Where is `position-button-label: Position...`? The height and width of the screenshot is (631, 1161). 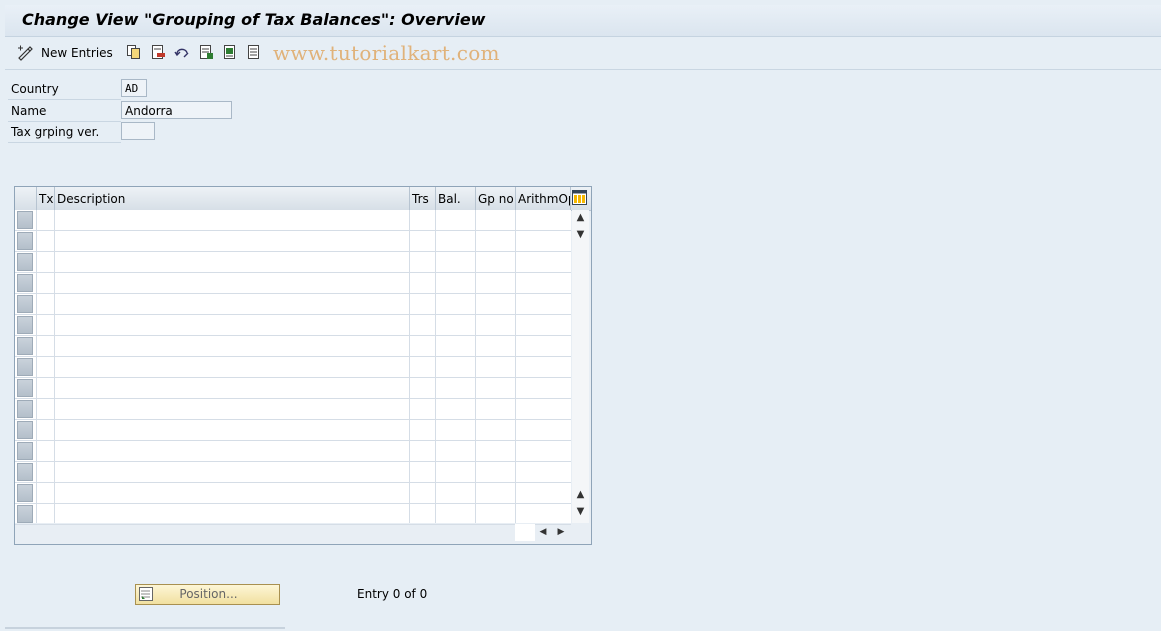 position-button-label: Position... is located at coordinates (208, 594).